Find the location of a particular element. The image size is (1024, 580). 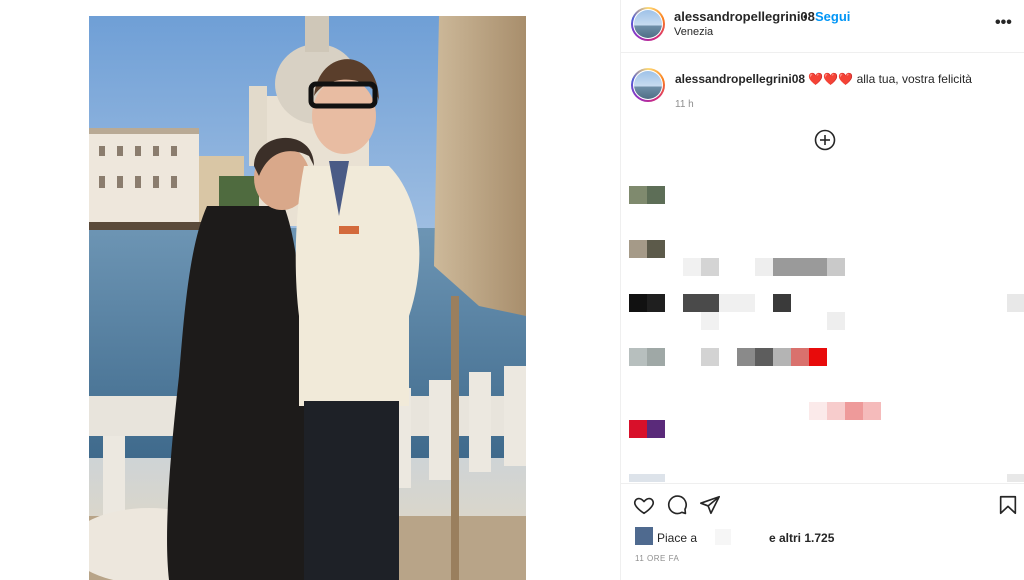

likes-count: e altri 1.725 is located at coordinates (801, 538).